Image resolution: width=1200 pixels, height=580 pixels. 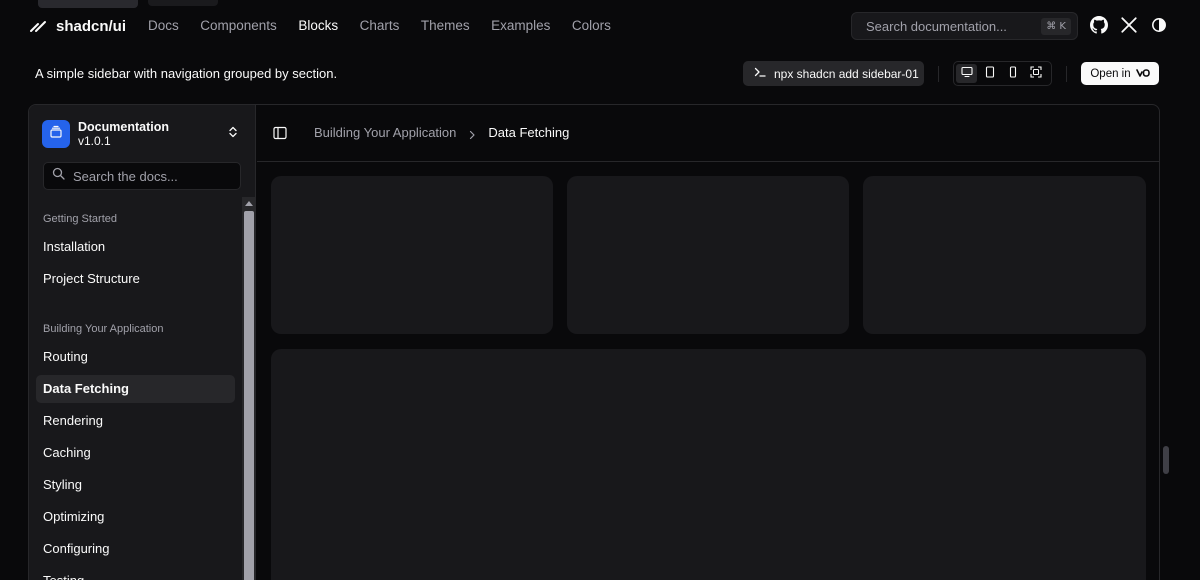 I want to click on sidebar-item-styling: Styling, so click(x=135, y=485).